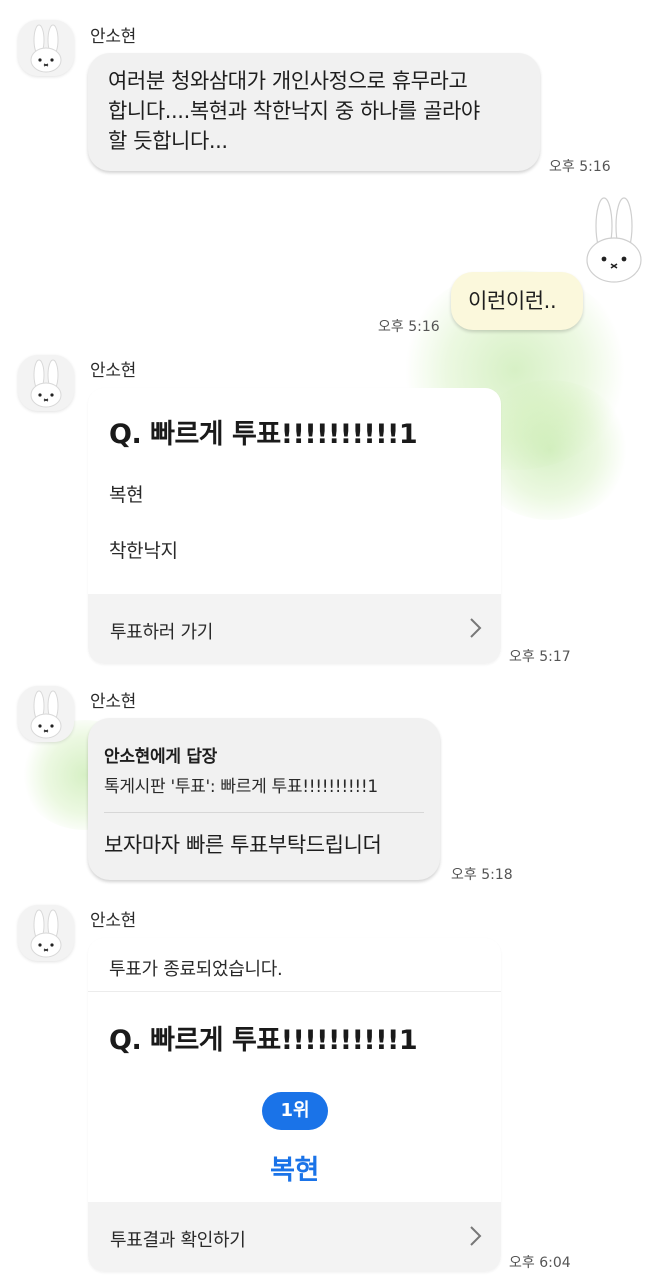 The height and width of the screenshot is (1280, 659). What do you see at coordinates (126, 495) in the screenshot?
I see `vote-option: 복현` at bounding box center [126, 495].